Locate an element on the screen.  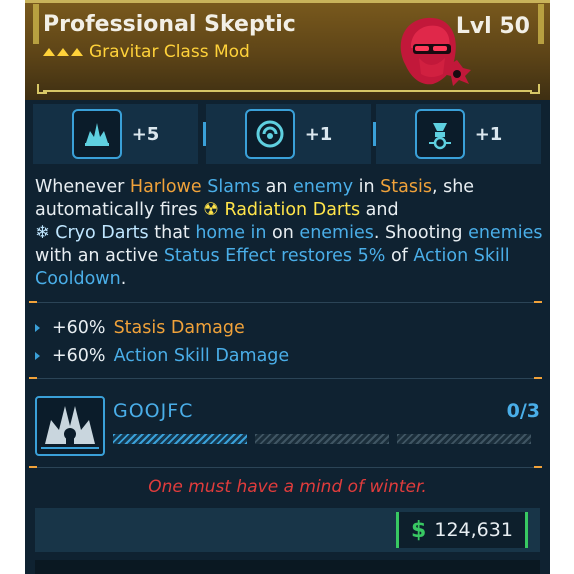
desc-text: . is located at coordinates (123, 279).